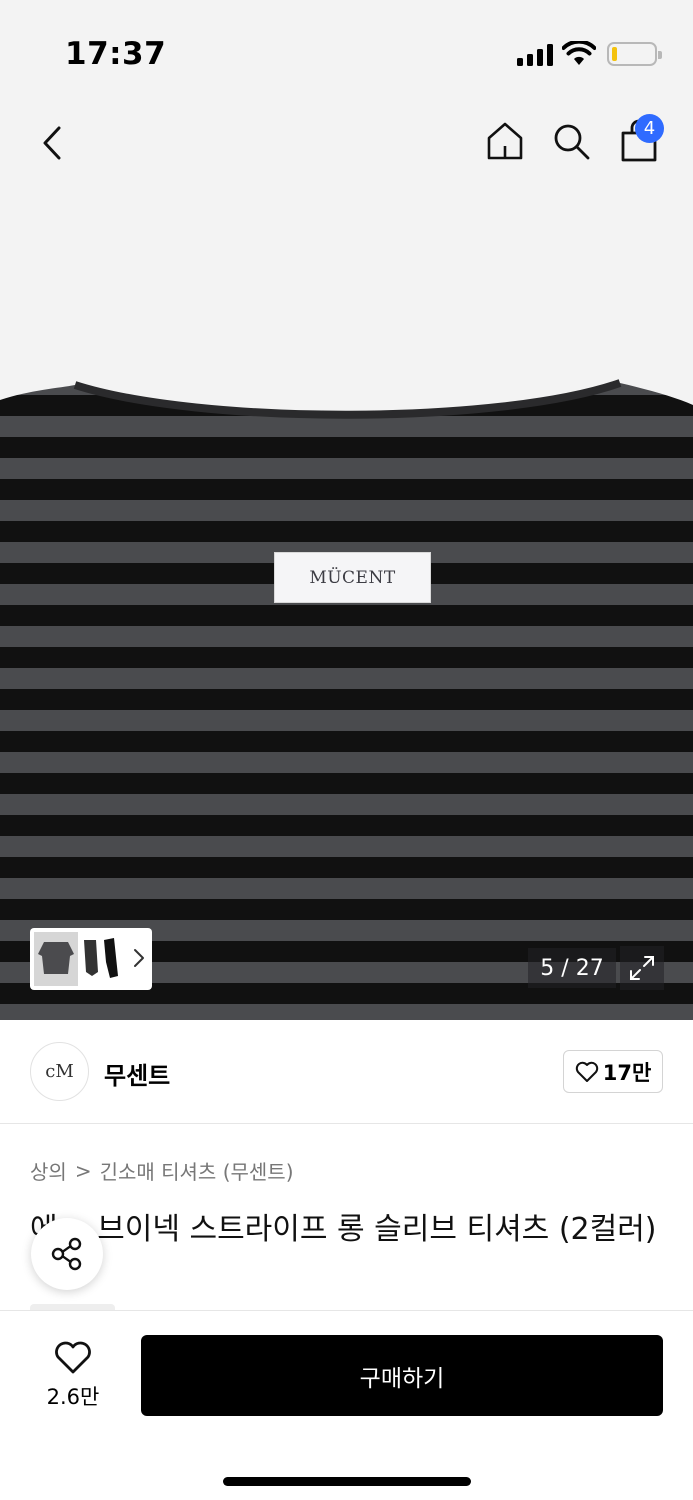  I want to click on breadcrumb: 상의 > 긴소매 티셔츠 (무센트), so click(162, 1170).